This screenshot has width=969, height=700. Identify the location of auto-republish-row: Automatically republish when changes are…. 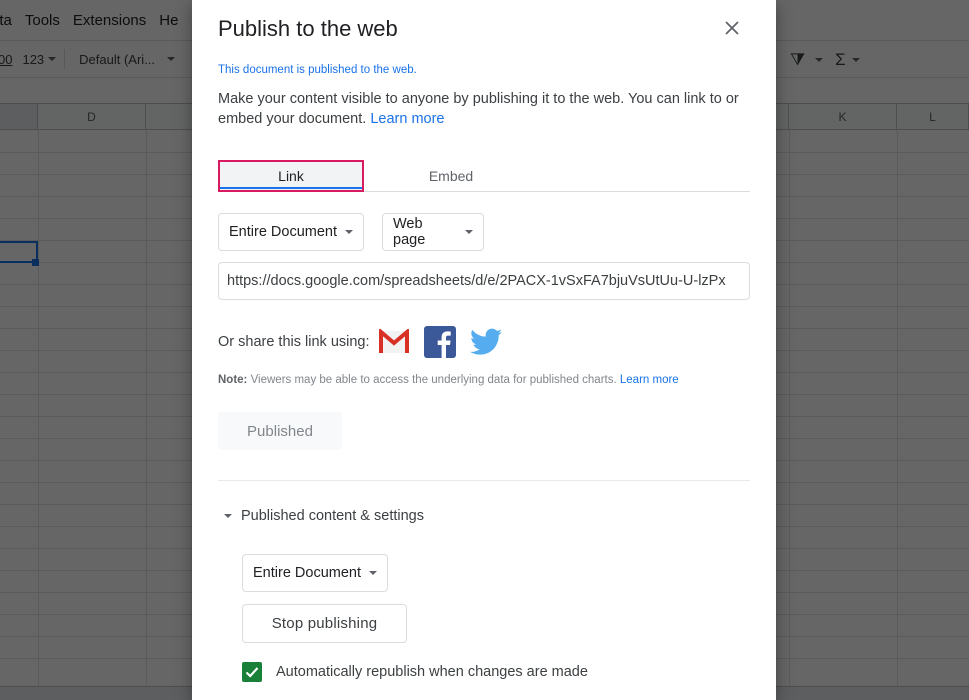
(415, 672).